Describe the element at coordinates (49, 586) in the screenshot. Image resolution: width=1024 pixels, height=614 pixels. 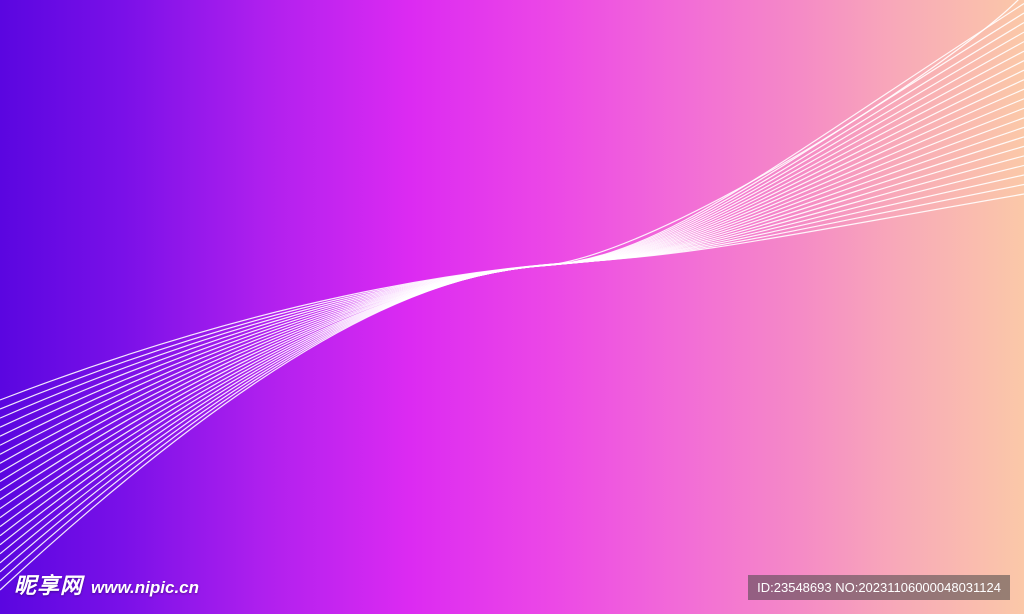
I see `watermark-logo-text: 昵享网` at that location.